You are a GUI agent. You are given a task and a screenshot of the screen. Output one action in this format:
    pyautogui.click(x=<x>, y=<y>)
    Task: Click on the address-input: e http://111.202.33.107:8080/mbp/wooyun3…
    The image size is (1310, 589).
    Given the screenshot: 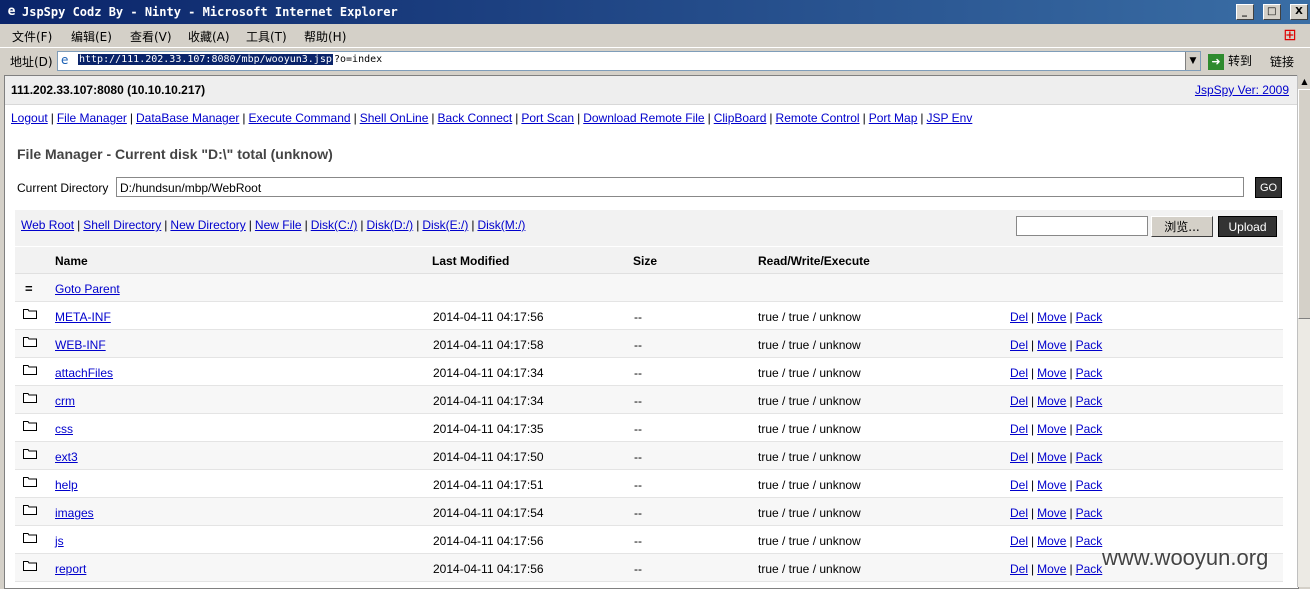 What is the action you would take?
    pyautogui.click(x=629, y=61)
    